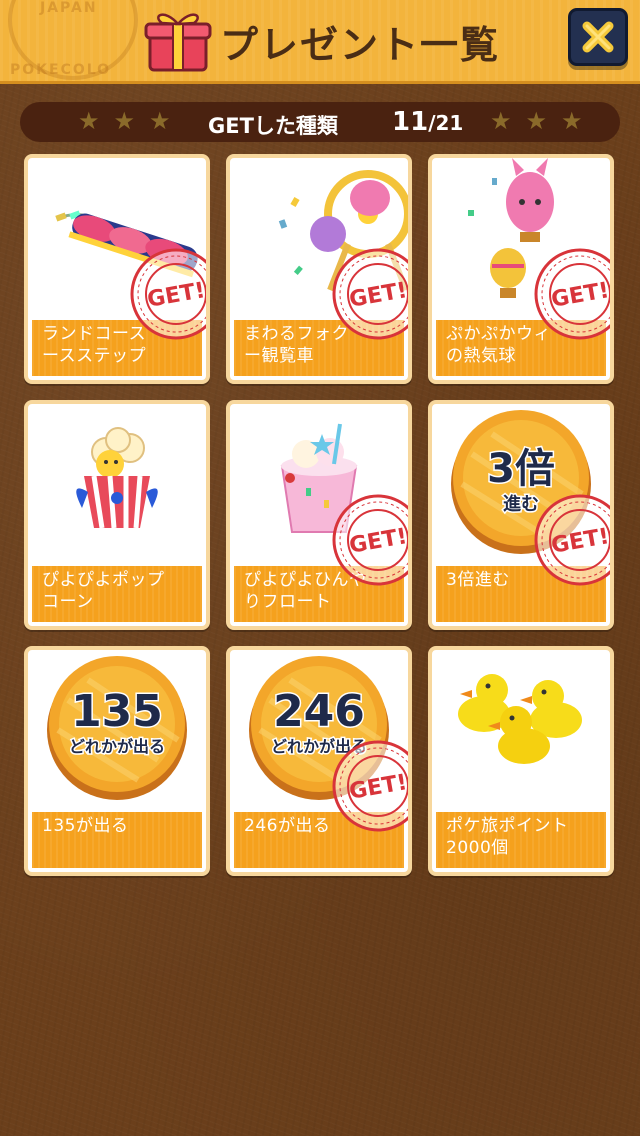  Describe the element at coordinates (117, 594) in the screenshot. I see `present-label: ぴよぴよポップ コーン` at that location.